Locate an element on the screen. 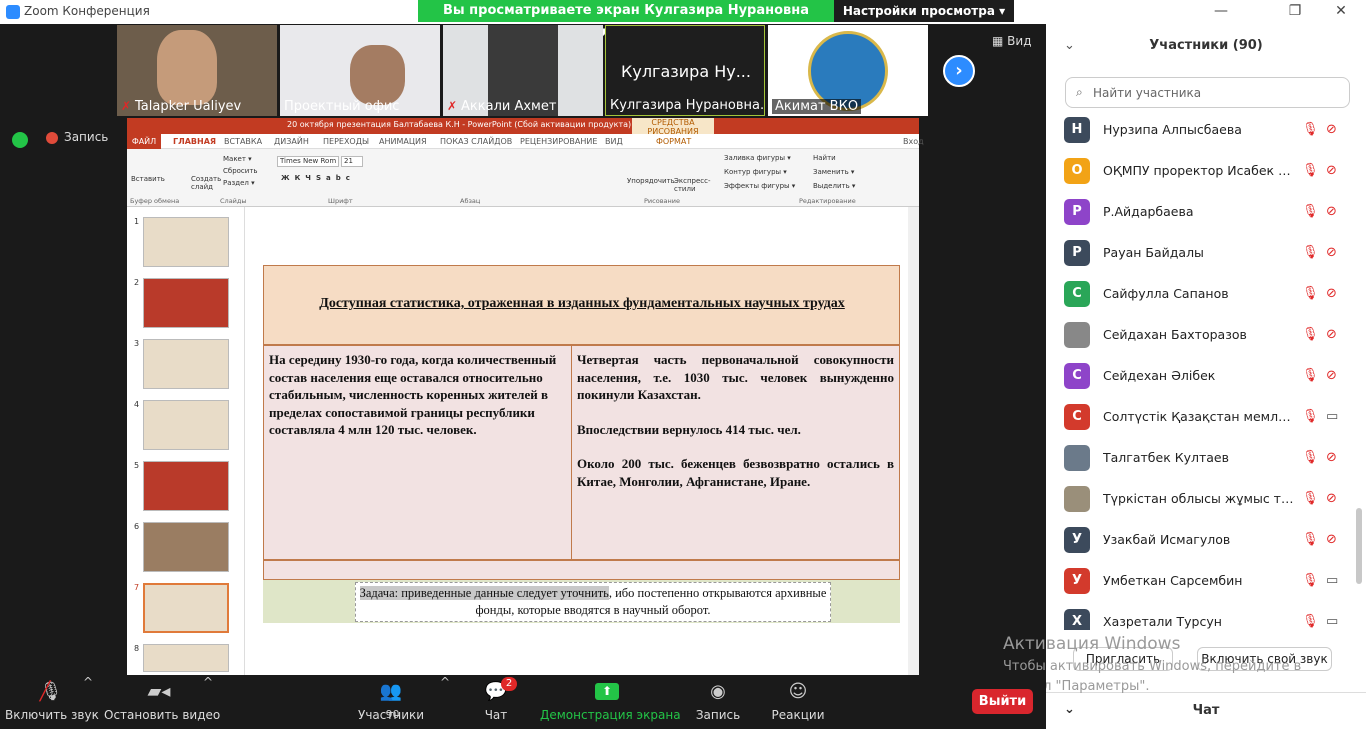  view-label: Вид is located at coordinates (1019, 41).